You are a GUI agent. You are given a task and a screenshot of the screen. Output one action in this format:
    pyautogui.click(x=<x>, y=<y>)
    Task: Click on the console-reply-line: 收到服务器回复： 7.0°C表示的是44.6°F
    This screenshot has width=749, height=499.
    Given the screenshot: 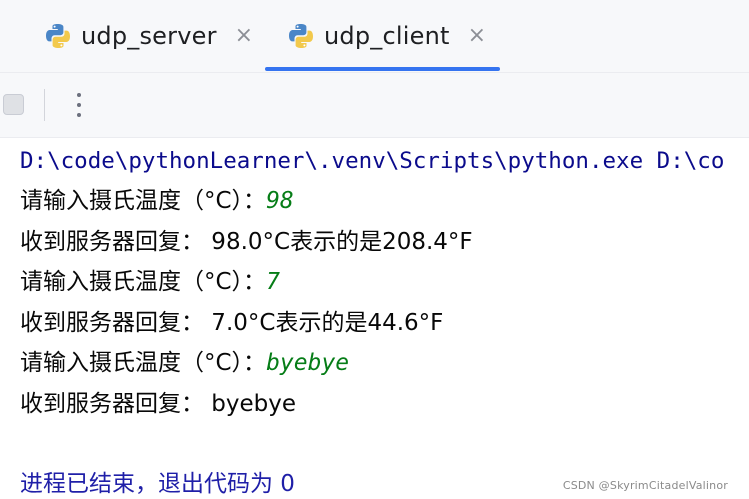 What is the action you would take?
    pyautogui.click(x=231, y=323)
    